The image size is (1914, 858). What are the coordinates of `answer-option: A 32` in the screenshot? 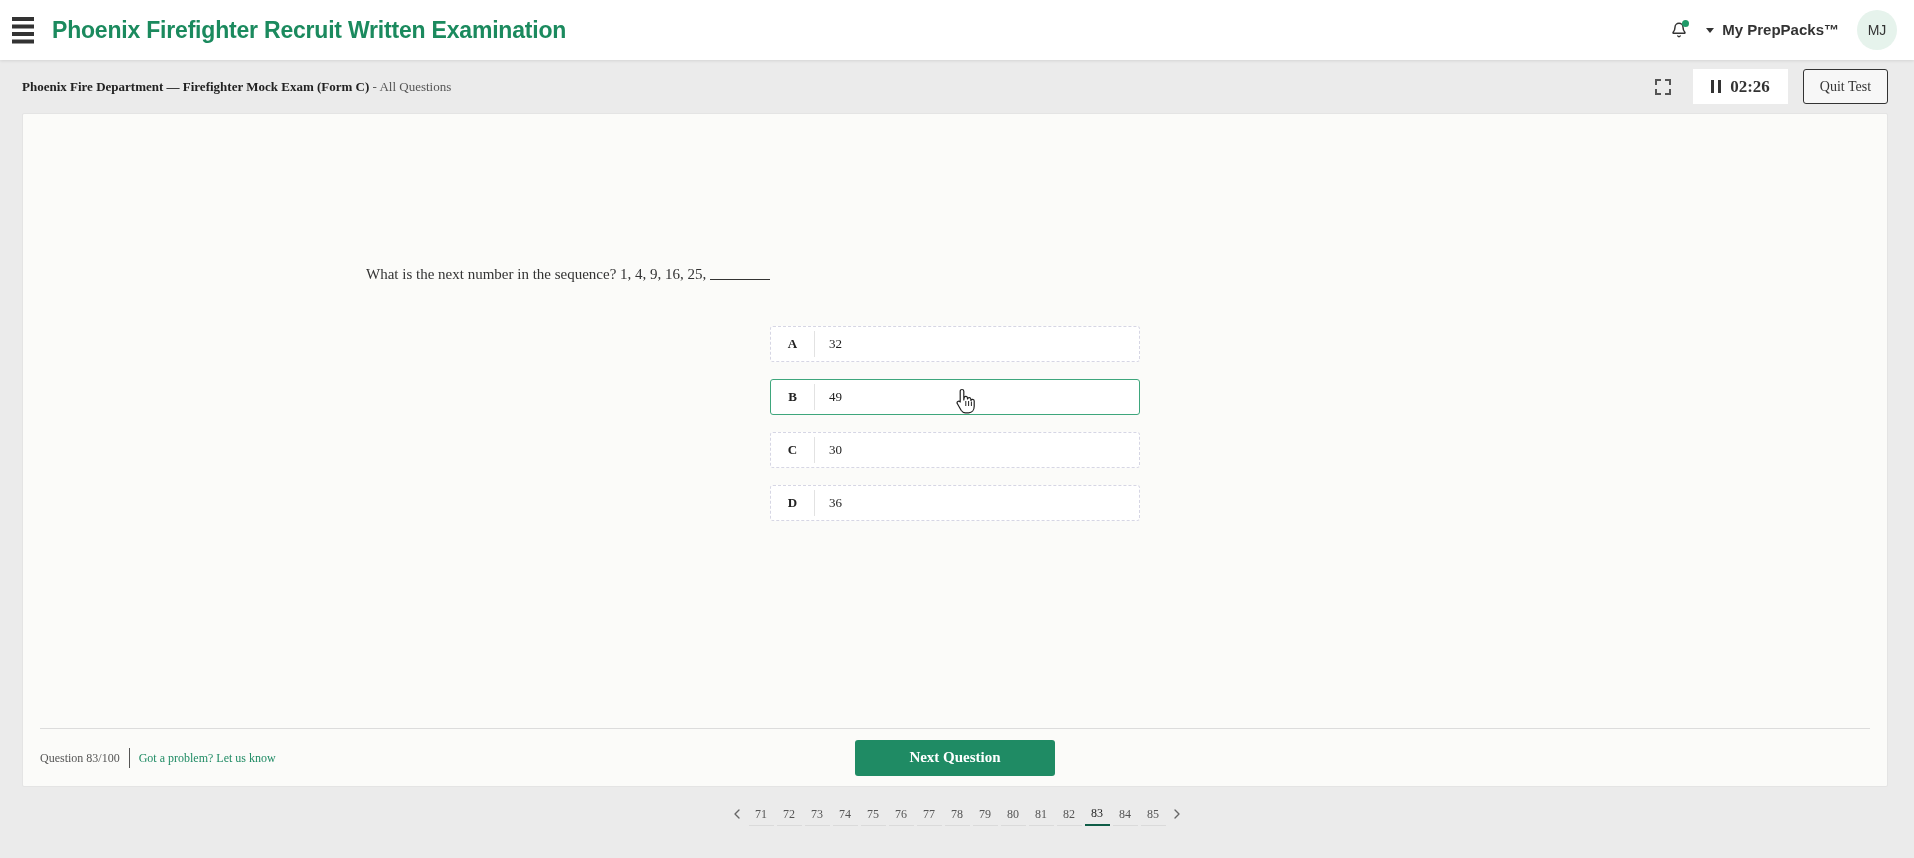 It's located at (955, 344).